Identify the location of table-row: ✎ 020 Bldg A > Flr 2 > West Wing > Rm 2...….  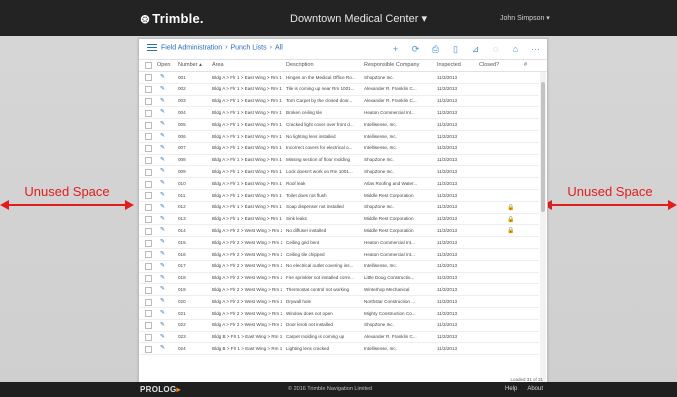
(339, 302).